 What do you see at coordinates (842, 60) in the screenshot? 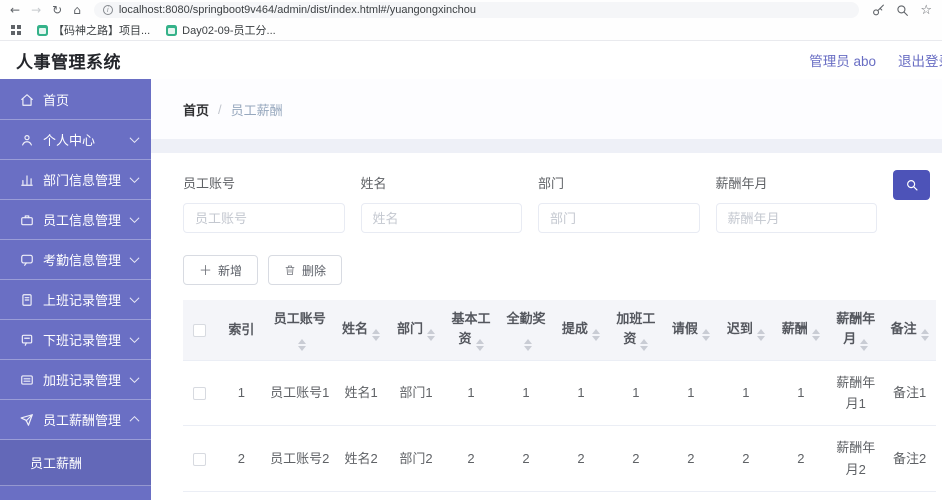
I see `admin-user-link: 管理员 abo` at bounding box center [842, 60].